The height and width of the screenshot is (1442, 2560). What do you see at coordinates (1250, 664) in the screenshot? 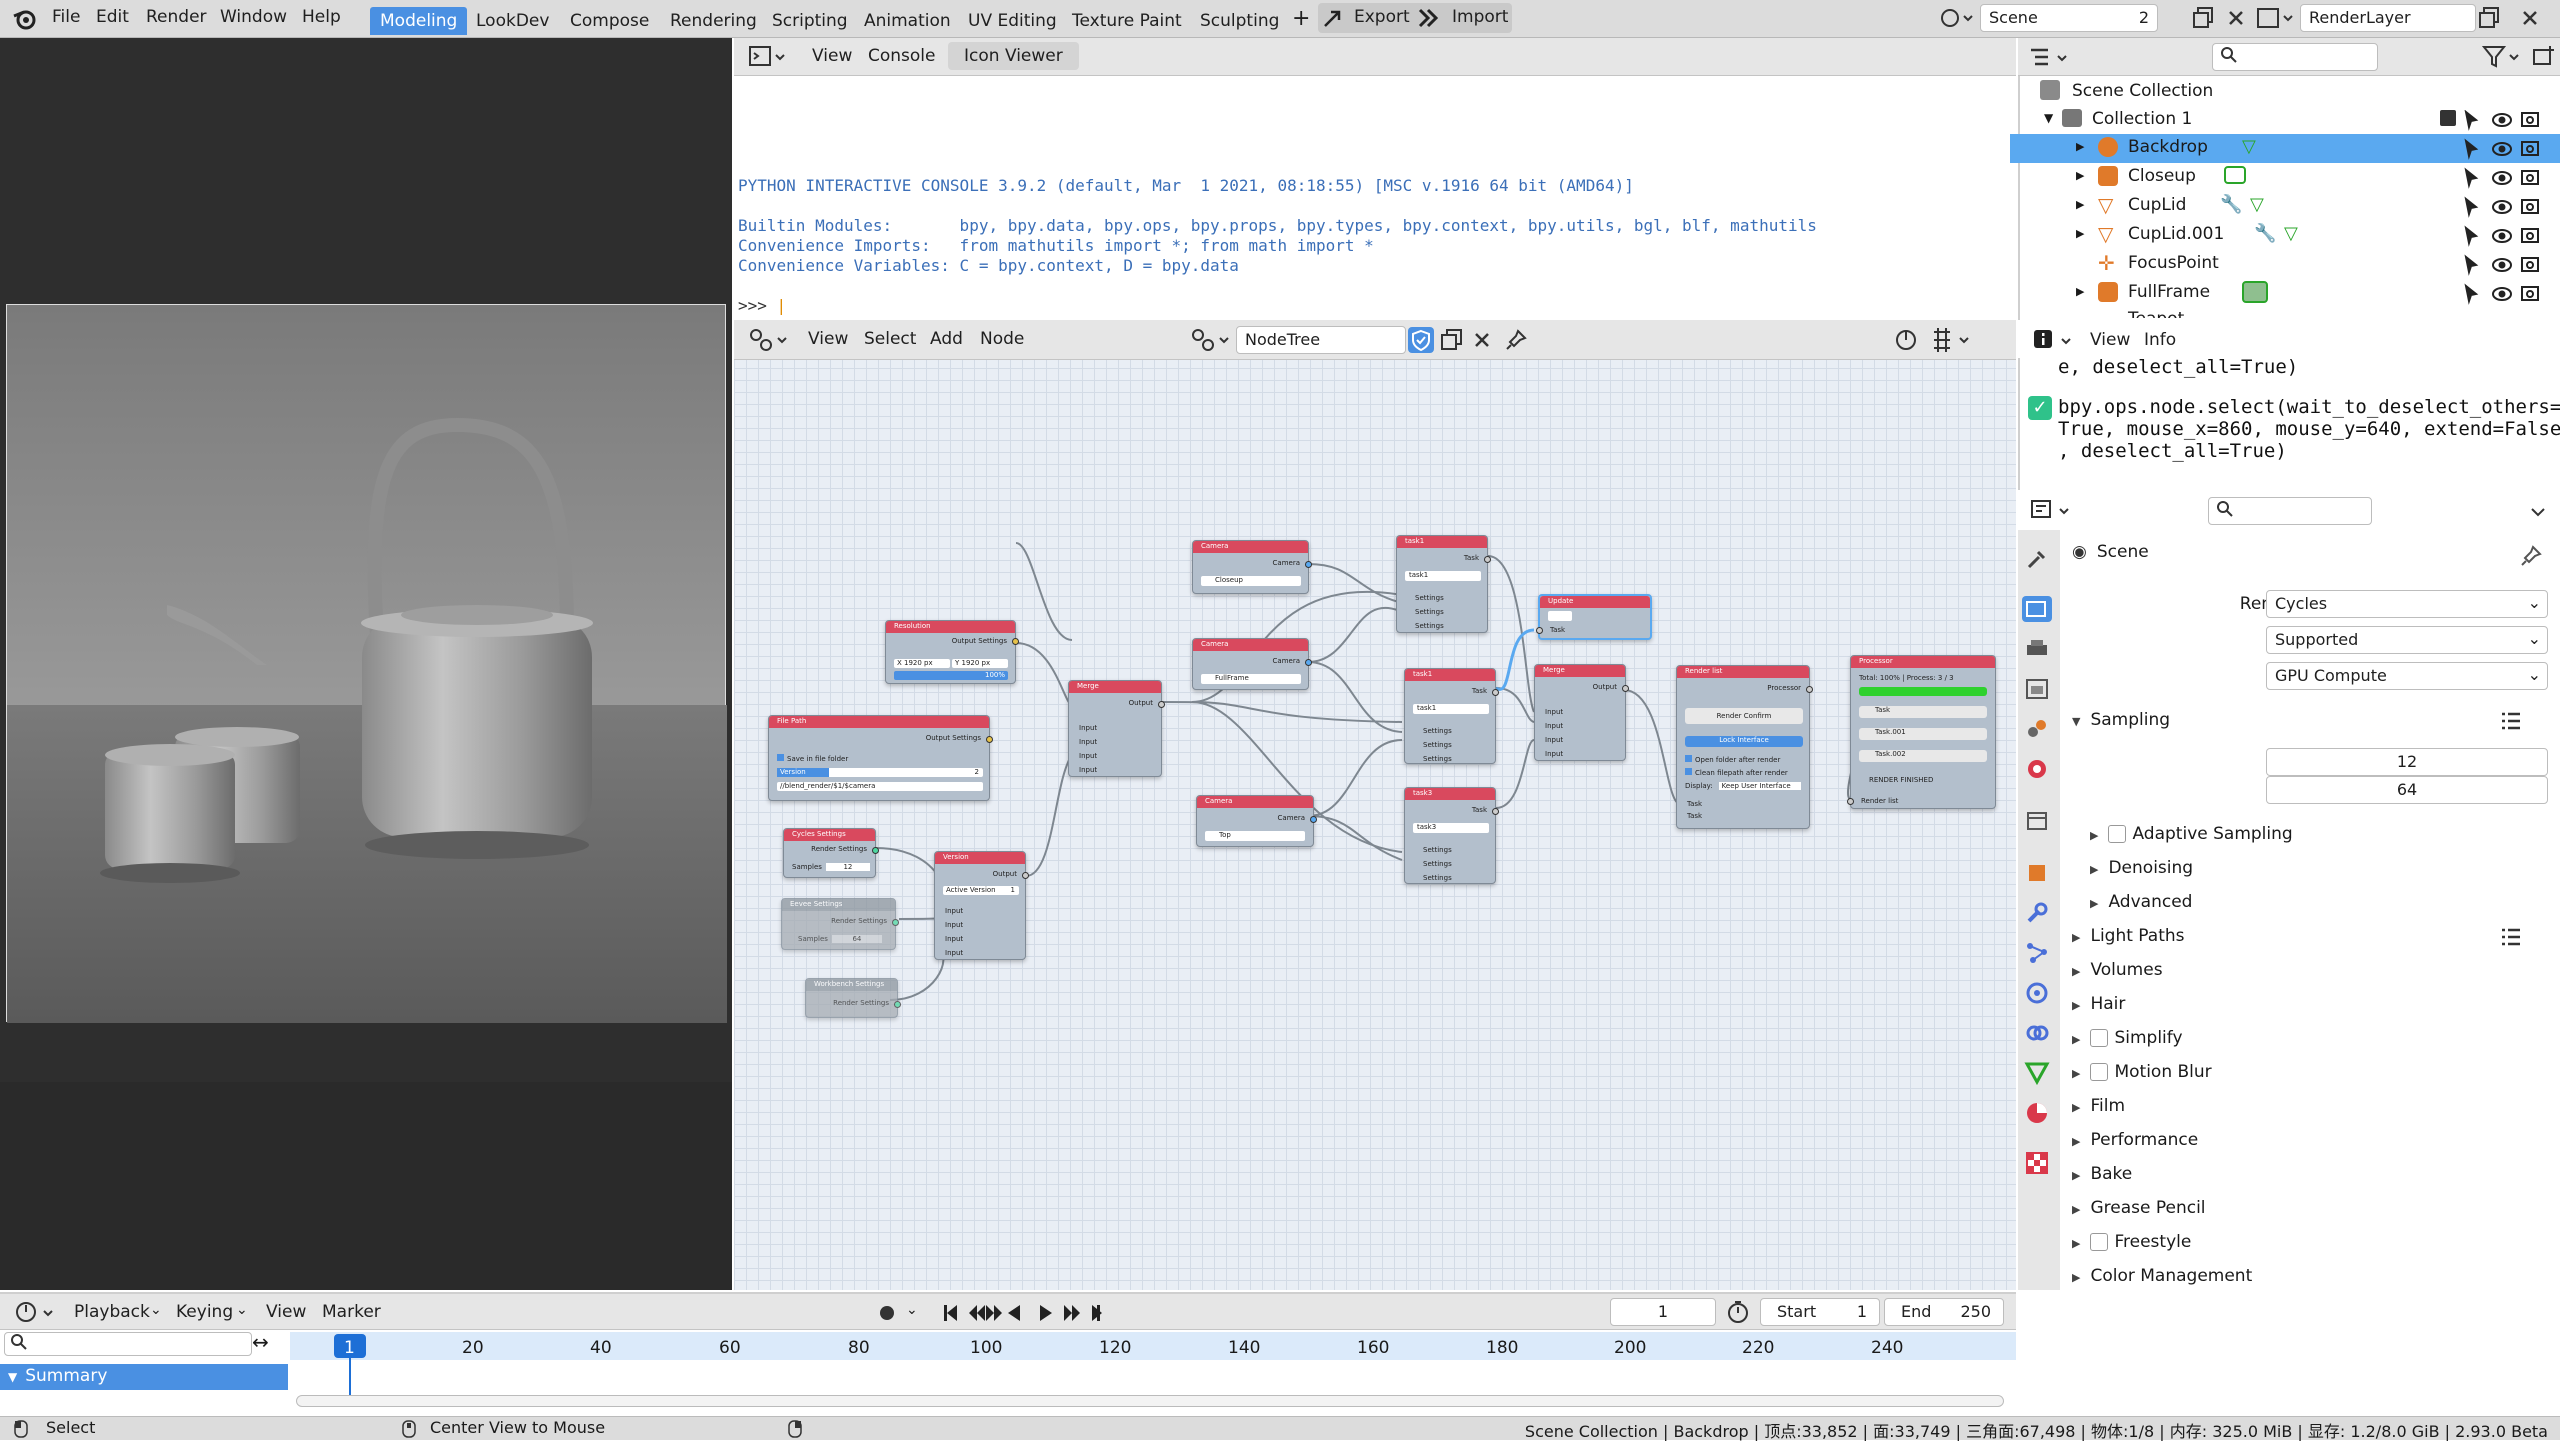
I see `node-camera-fullframe: Camera Camera FullFrame` at bounding box center [1250, 664].